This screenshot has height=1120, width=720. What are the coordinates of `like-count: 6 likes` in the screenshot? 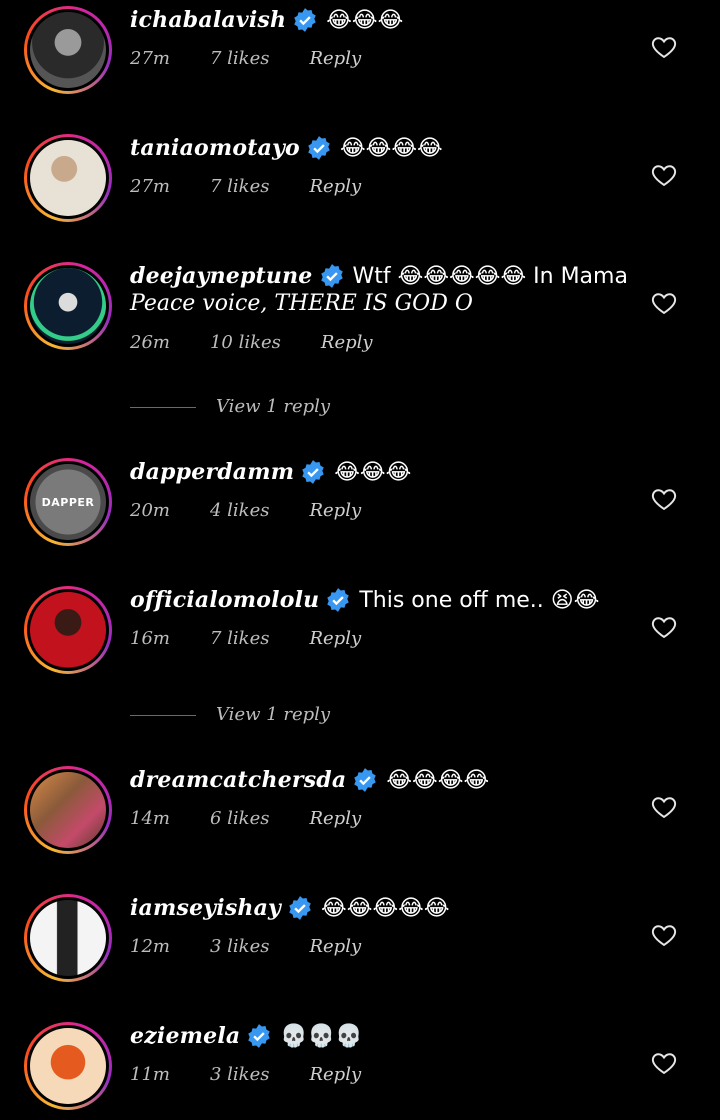 It's located at (239, 818).